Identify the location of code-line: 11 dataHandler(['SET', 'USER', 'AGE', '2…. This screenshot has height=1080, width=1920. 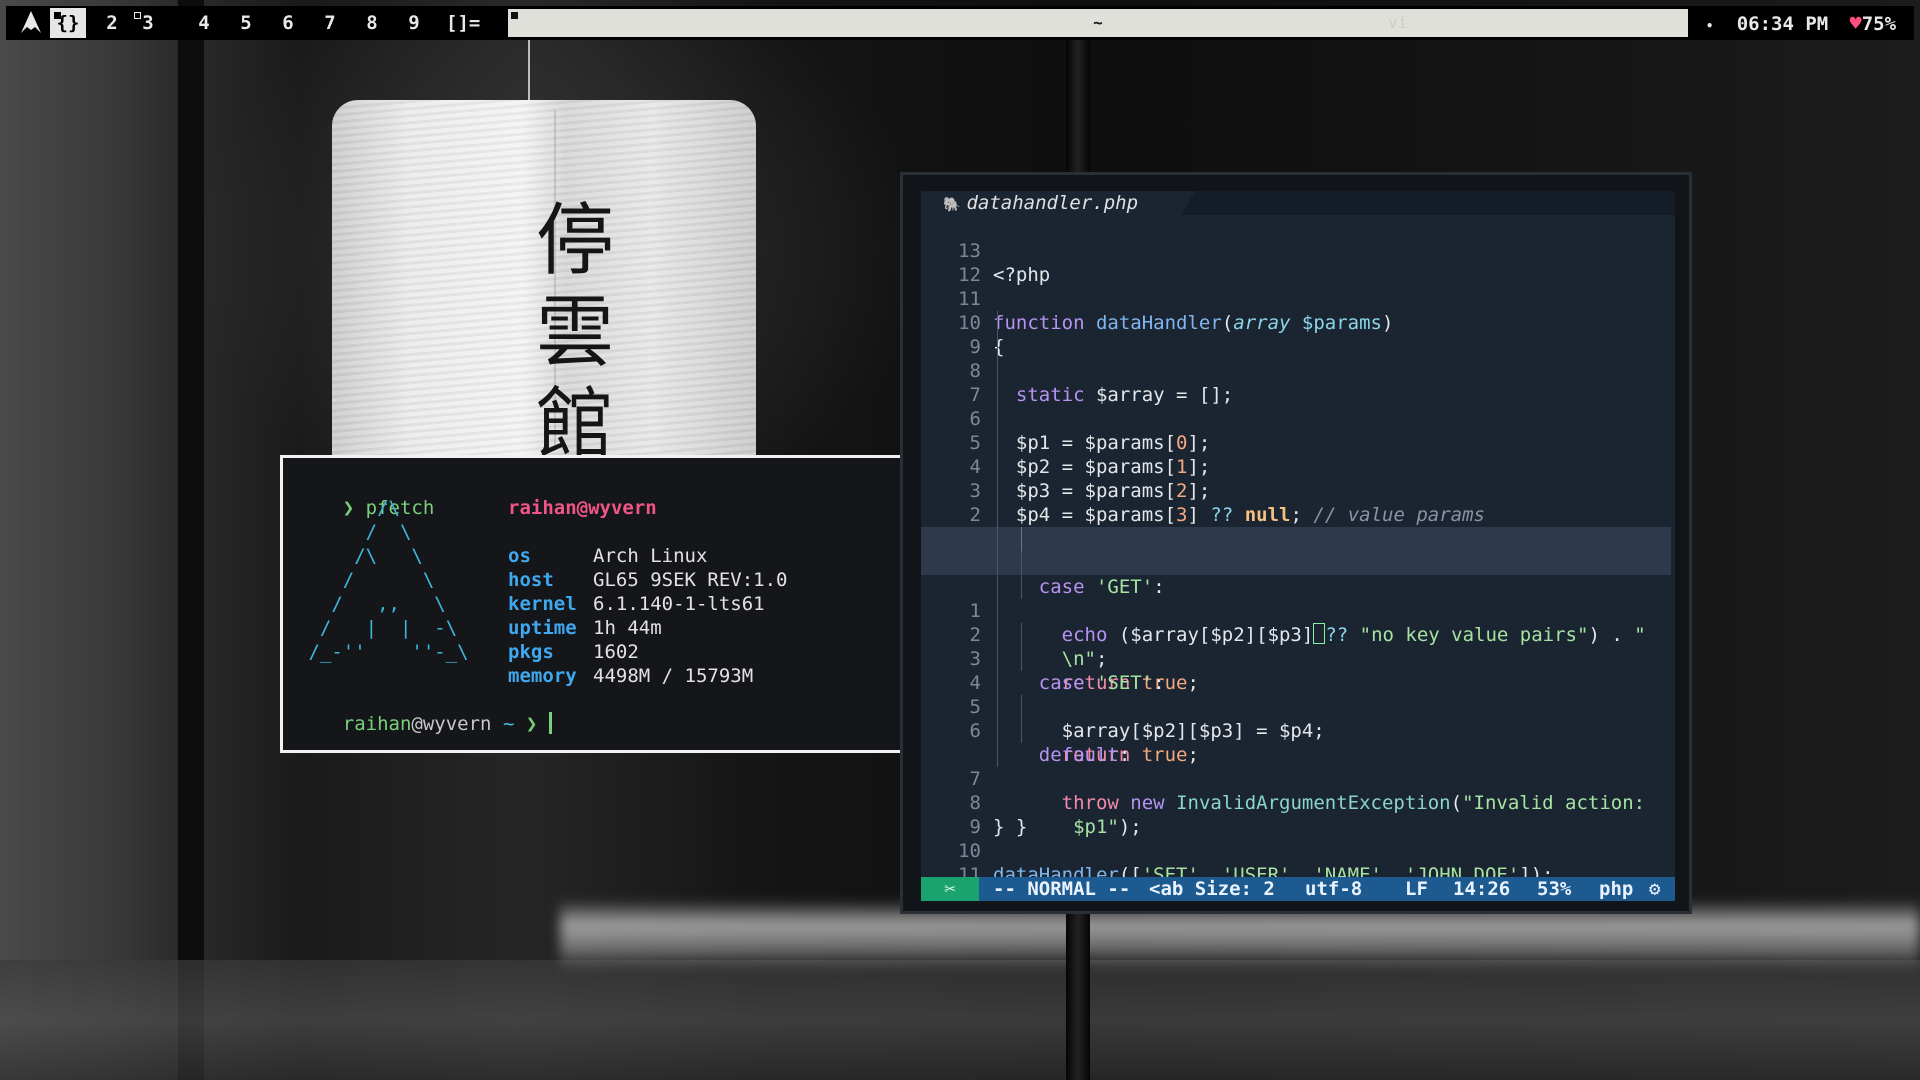
(1296, 870).